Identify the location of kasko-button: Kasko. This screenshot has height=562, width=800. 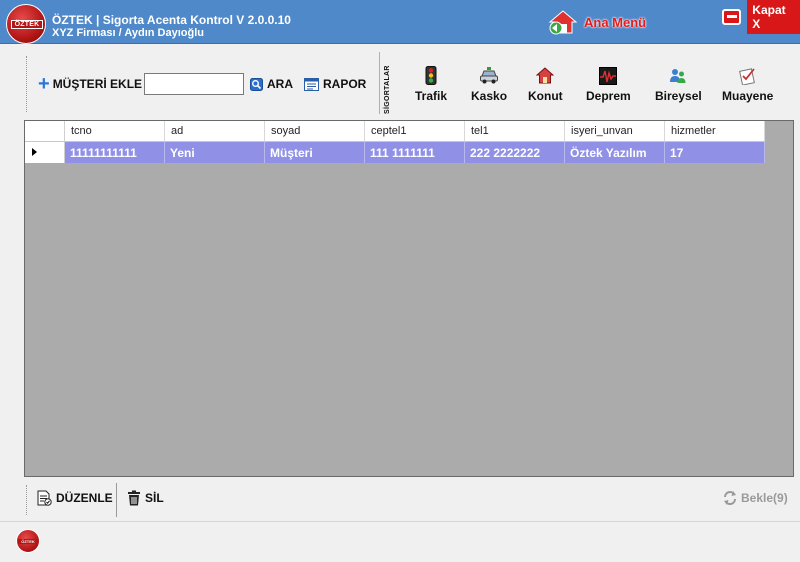
(489, 84).